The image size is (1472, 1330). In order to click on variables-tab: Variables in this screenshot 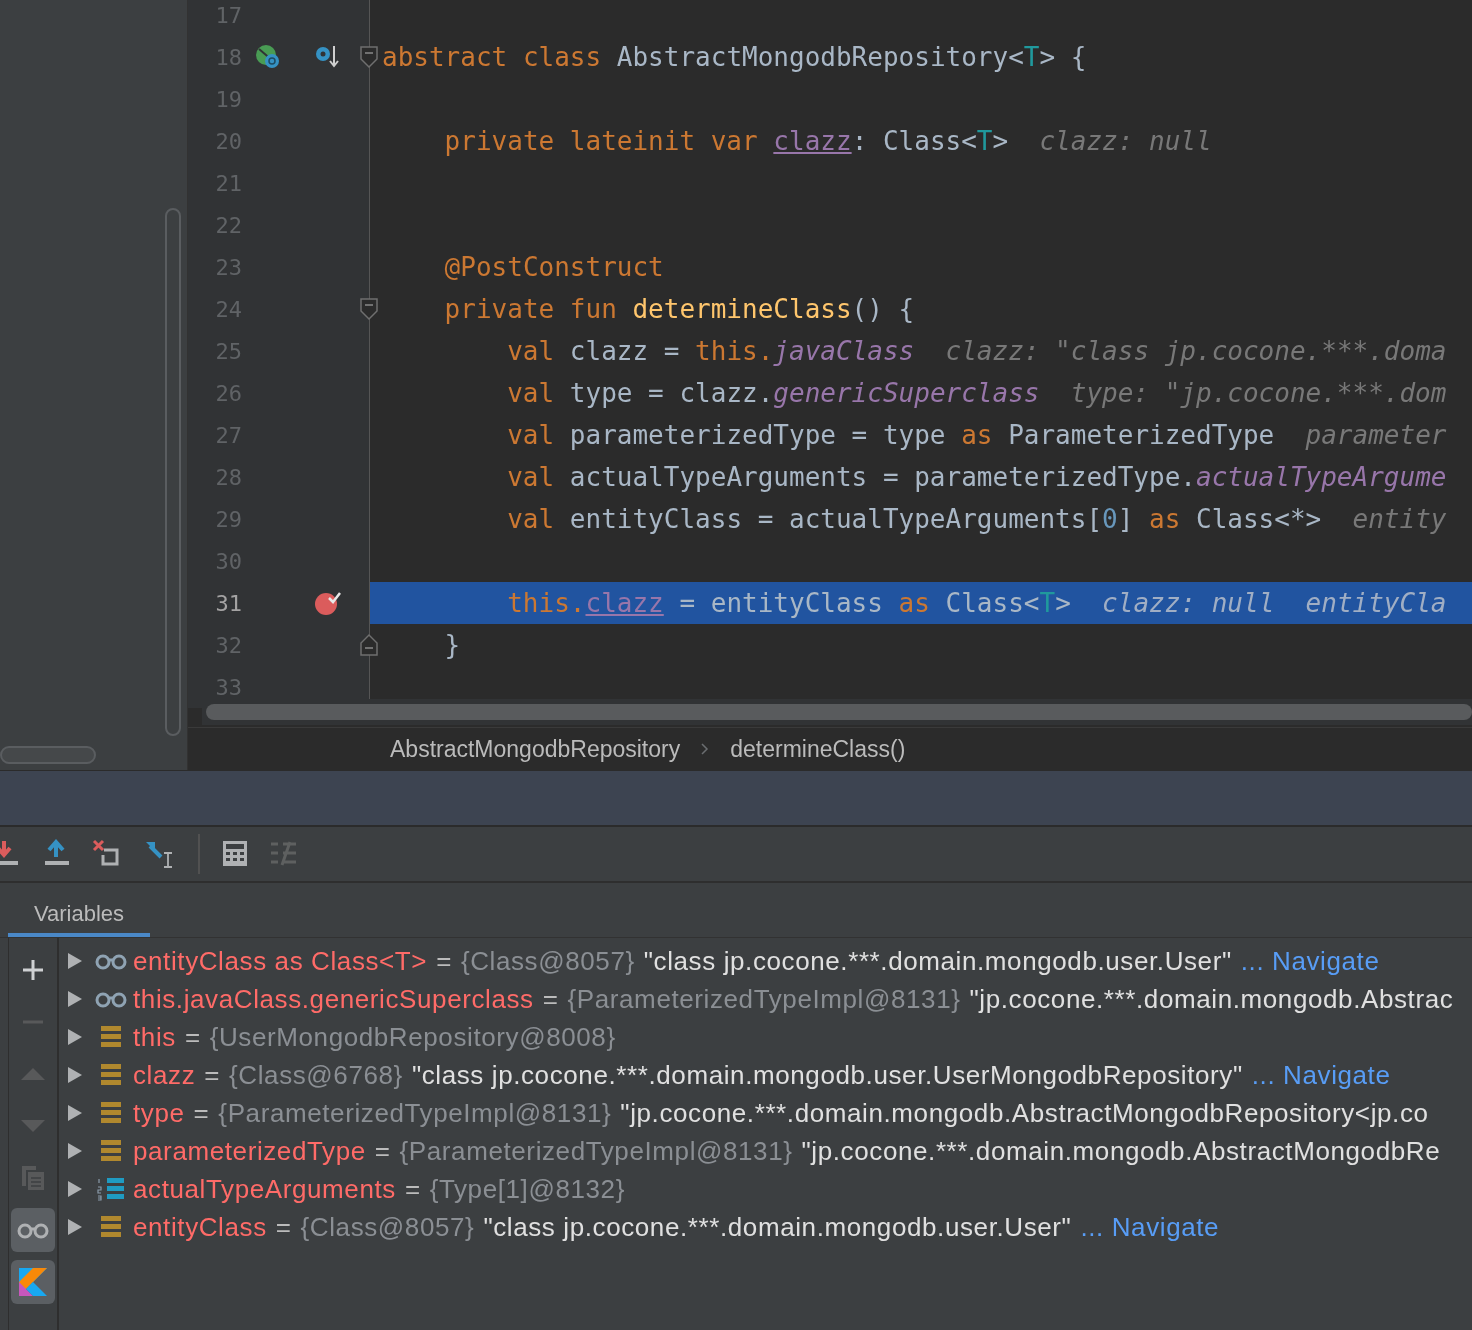, I will do `click(79, 910)`.